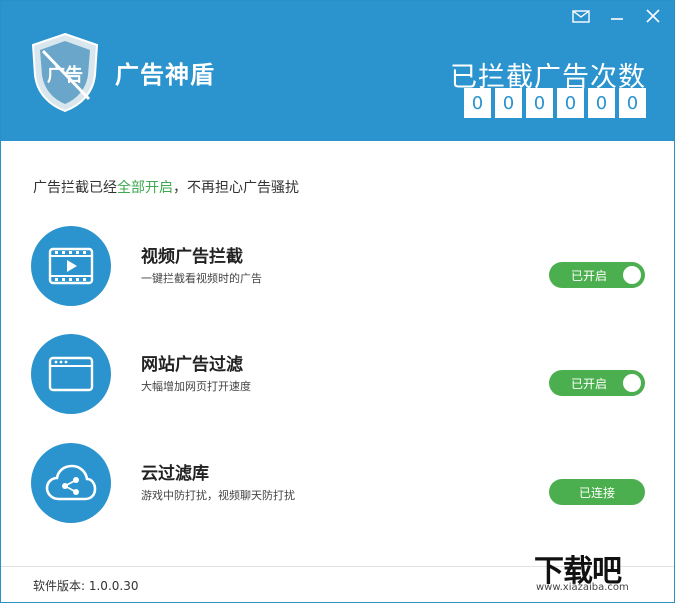  What do you see at coordinates (71, 374) in the screenshot?
I see `browser-window-icon` at bounding box center [71, 374].